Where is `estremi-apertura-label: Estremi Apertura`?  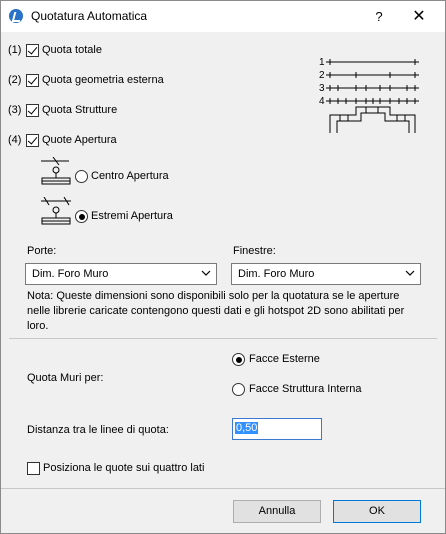 estremi-apertura-label: Estremi Apertura is located at coordinates (132, 216).